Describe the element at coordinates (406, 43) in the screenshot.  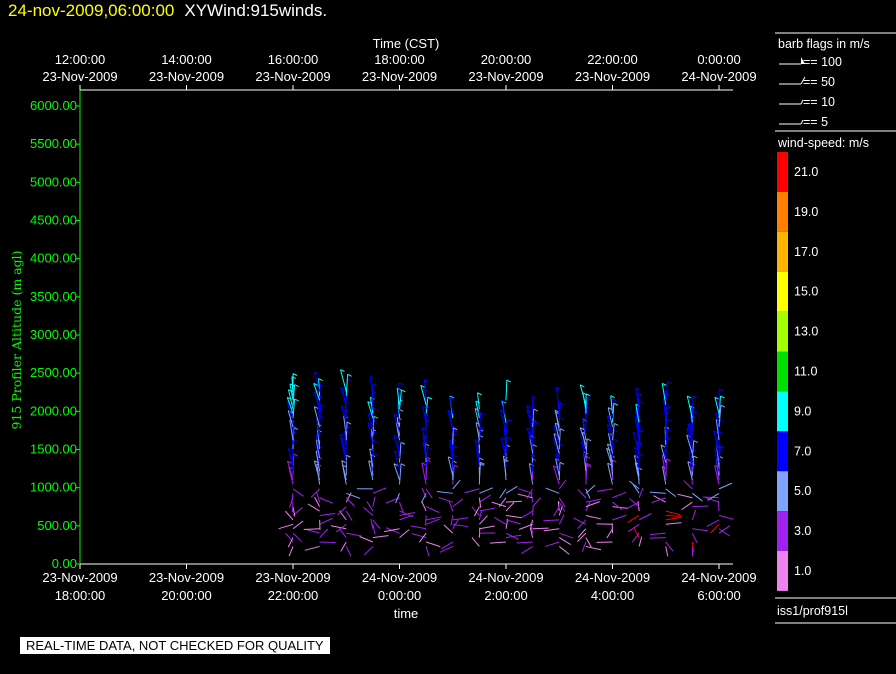
I see `top-axis-title: Time (CST)` at that location.